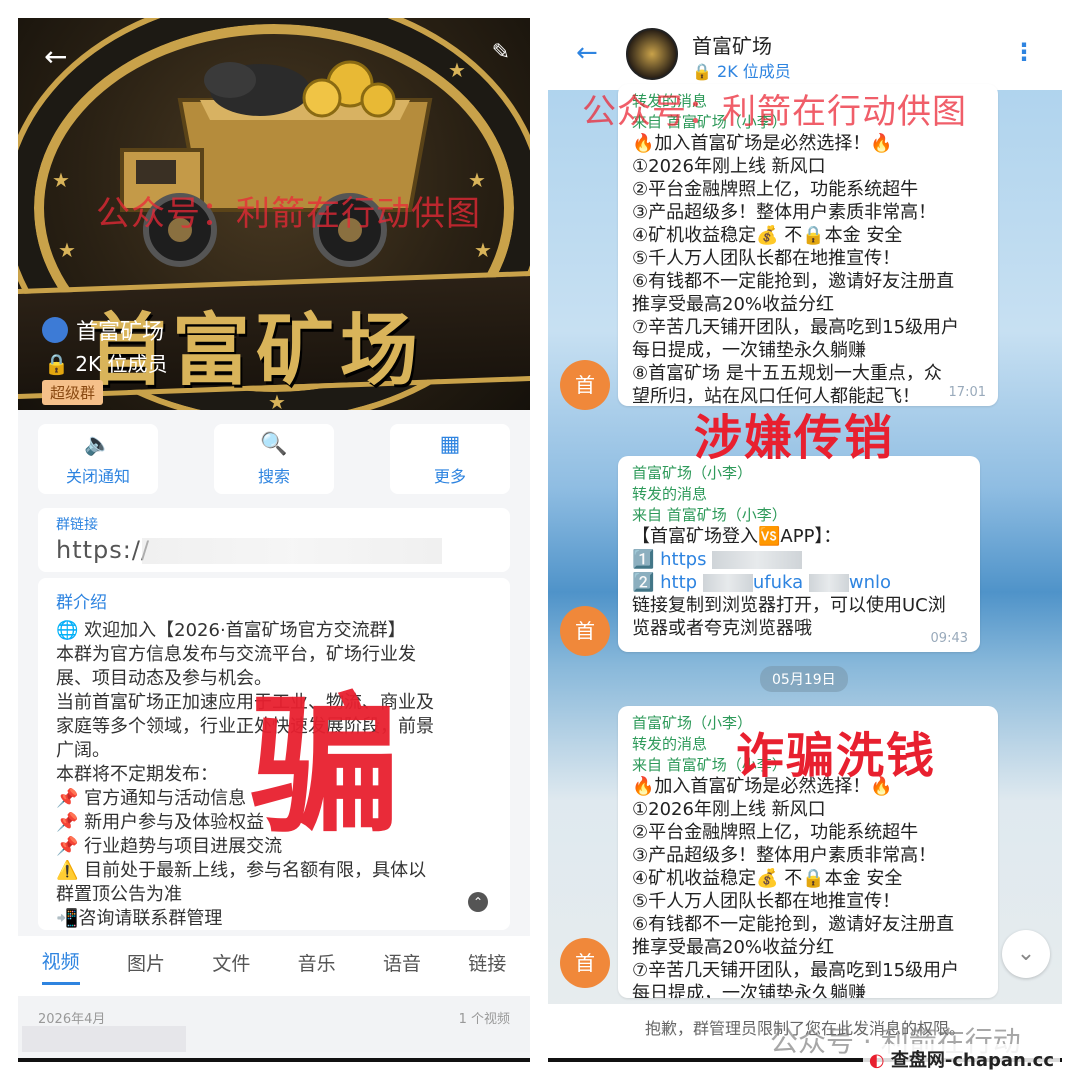 The width and height of the screenshot is (1080, 1080). I want to click on mining-truck-illustration, so click(276, 163).